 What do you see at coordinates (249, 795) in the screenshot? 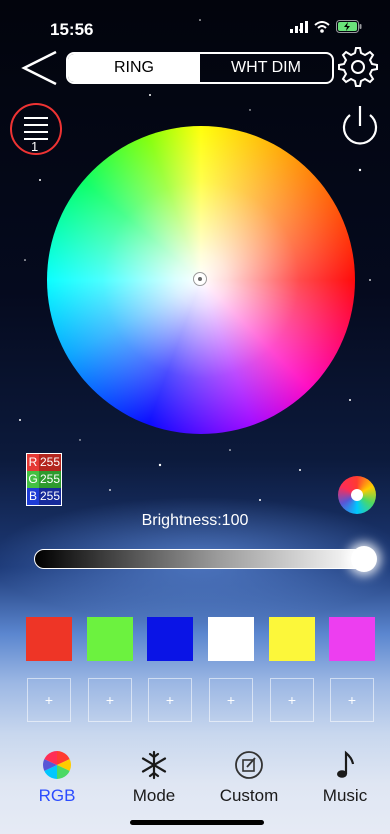
I see `tab-custom-label: Custom` at bounding box center [249, 795].